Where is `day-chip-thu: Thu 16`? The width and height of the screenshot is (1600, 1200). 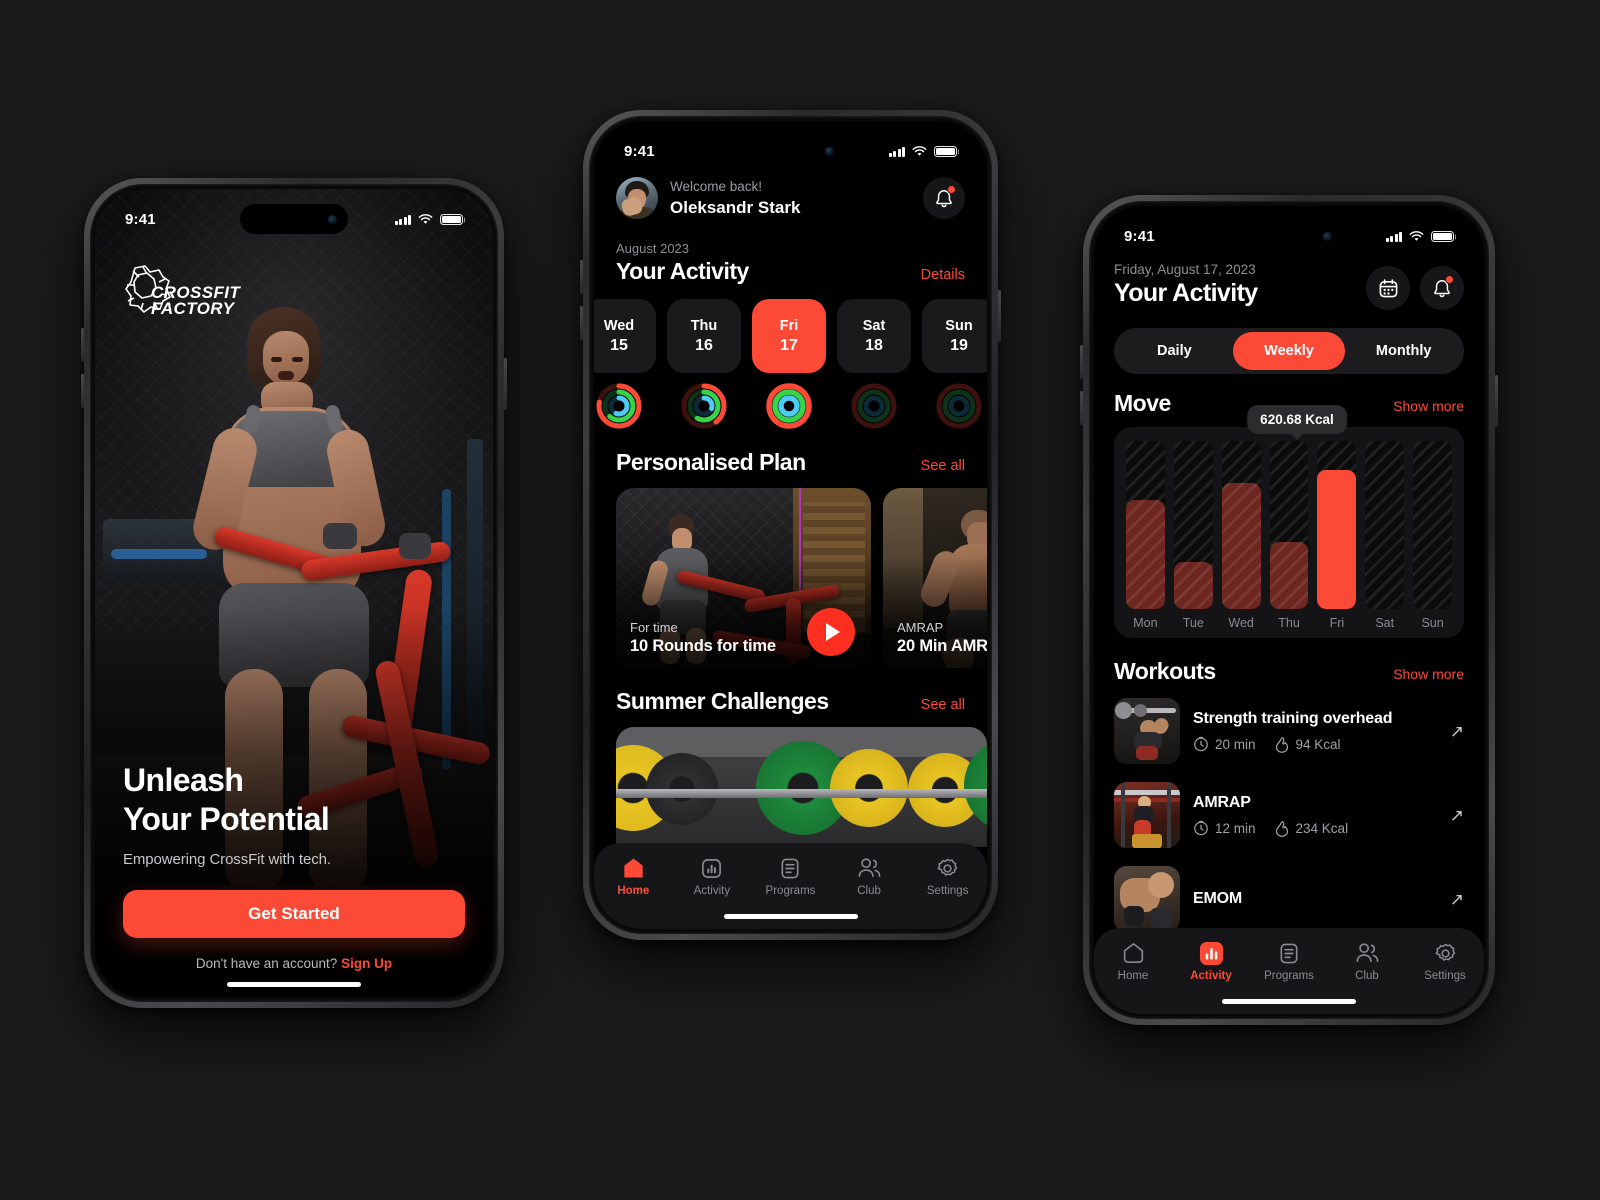 day-chip-thu: Thu 16 is located at coordinates (704, 336).